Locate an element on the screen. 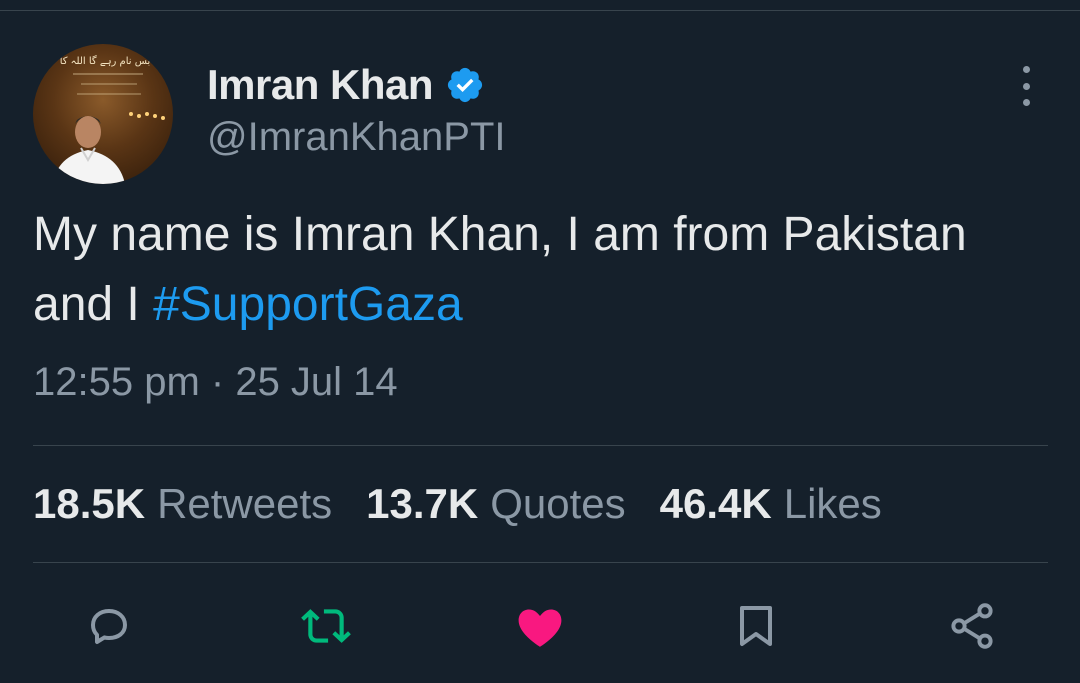 The height and width of the screenshot is (683, 1080). retweets-label: Retweets is located at coordinates (245, 503).